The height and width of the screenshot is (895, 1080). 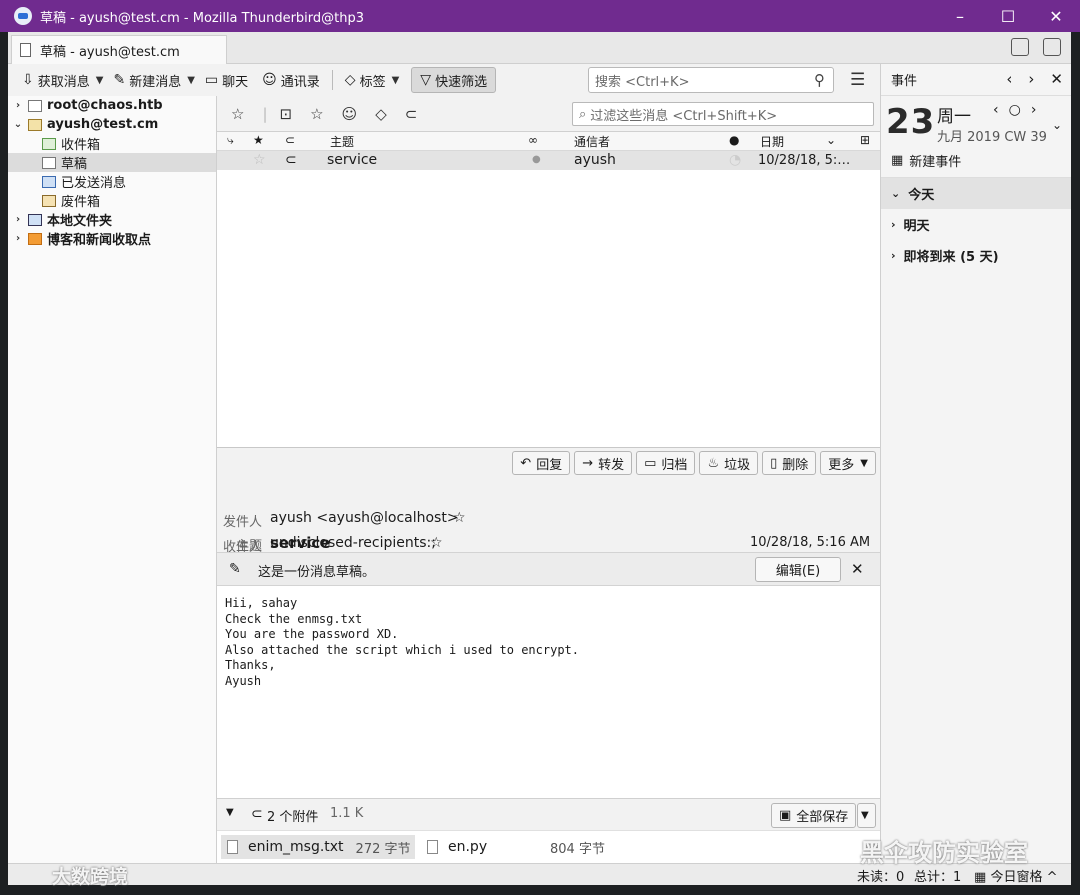 I want to click on tag-dropdown-icon: ▼, so click(x=396, y=80).